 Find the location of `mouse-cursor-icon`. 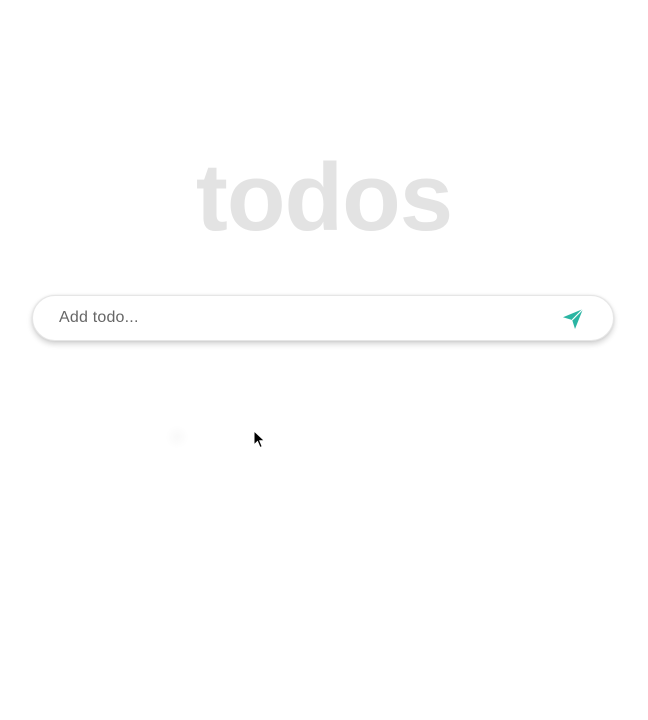

mouse-cursor-icon is located at coordinates (259, 439).